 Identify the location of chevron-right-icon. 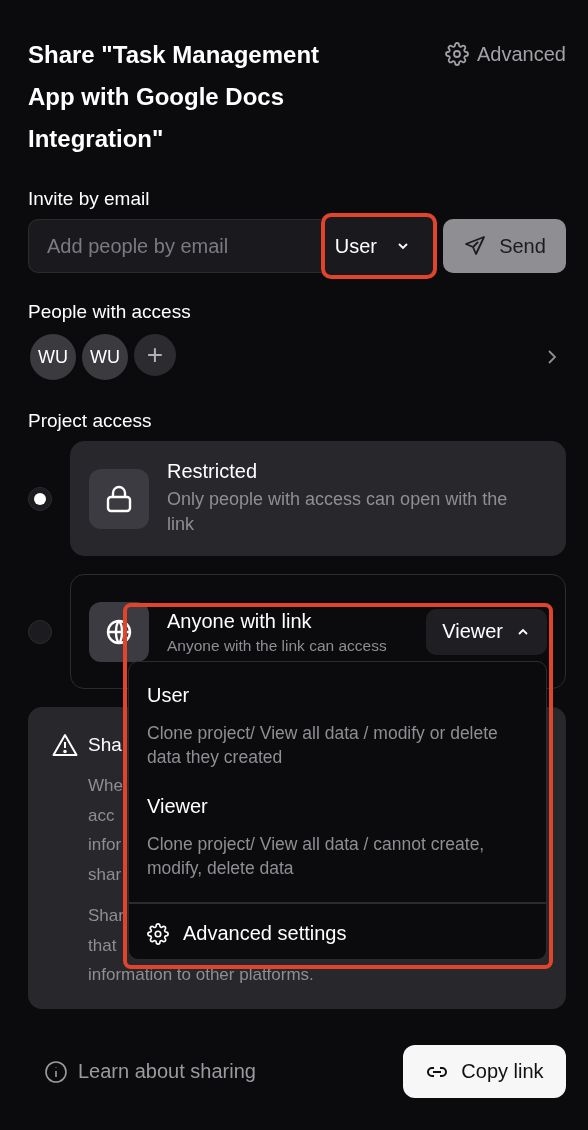
(552, 357).